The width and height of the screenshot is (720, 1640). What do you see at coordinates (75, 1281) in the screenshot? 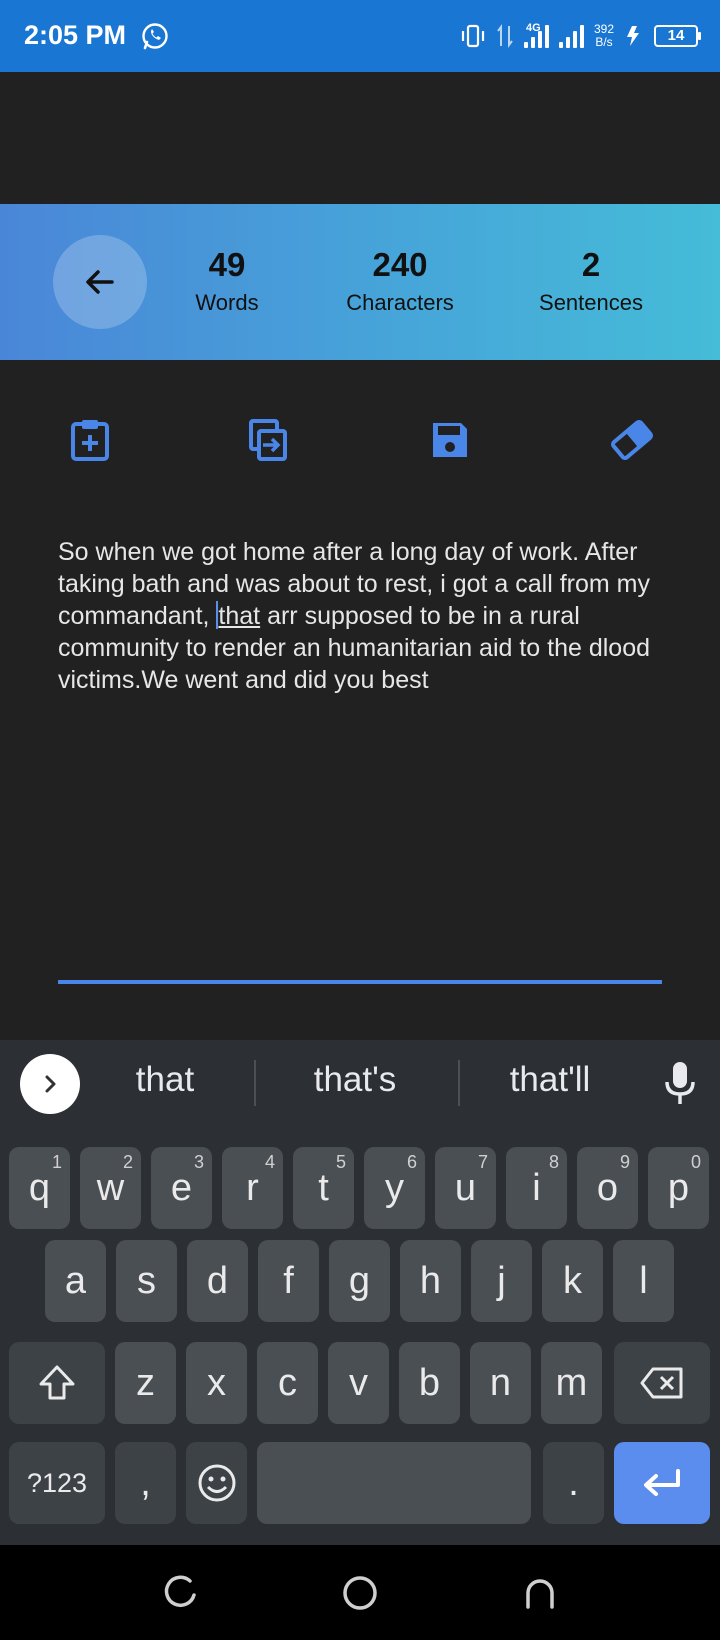
I see `key-a: a` at bounding box center [75, 1281].